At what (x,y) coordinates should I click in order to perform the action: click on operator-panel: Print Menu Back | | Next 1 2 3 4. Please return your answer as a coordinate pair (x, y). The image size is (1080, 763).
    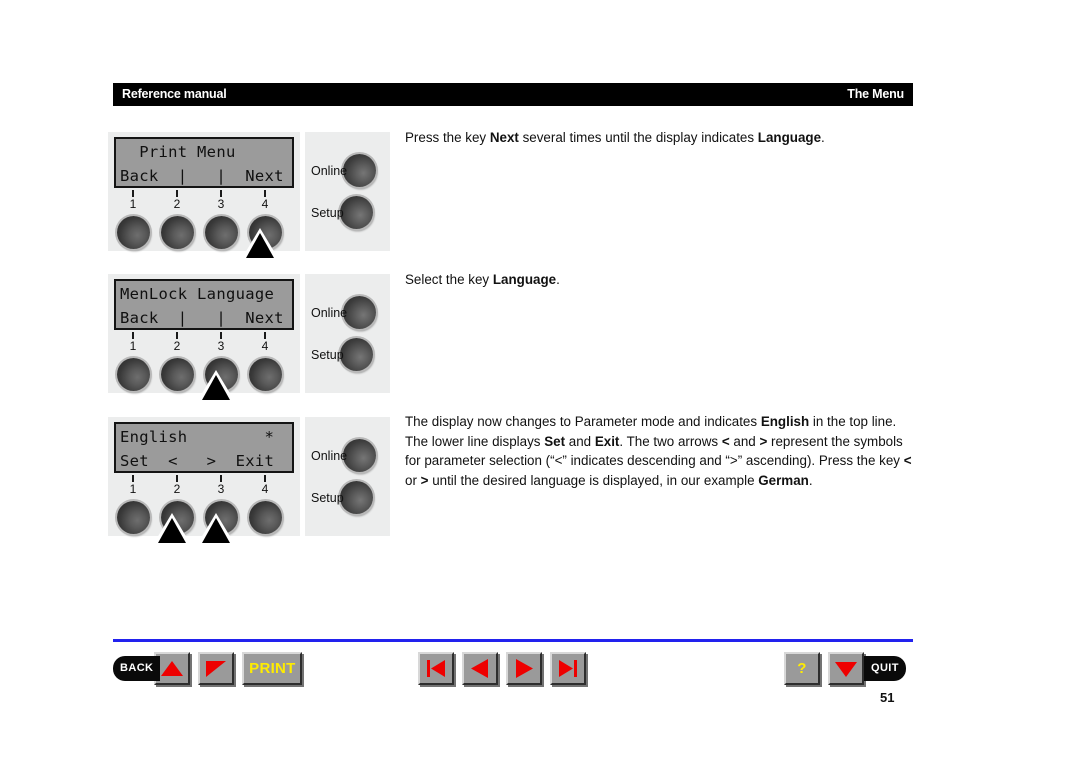
    Looking at the image, I should click on (204, 195).